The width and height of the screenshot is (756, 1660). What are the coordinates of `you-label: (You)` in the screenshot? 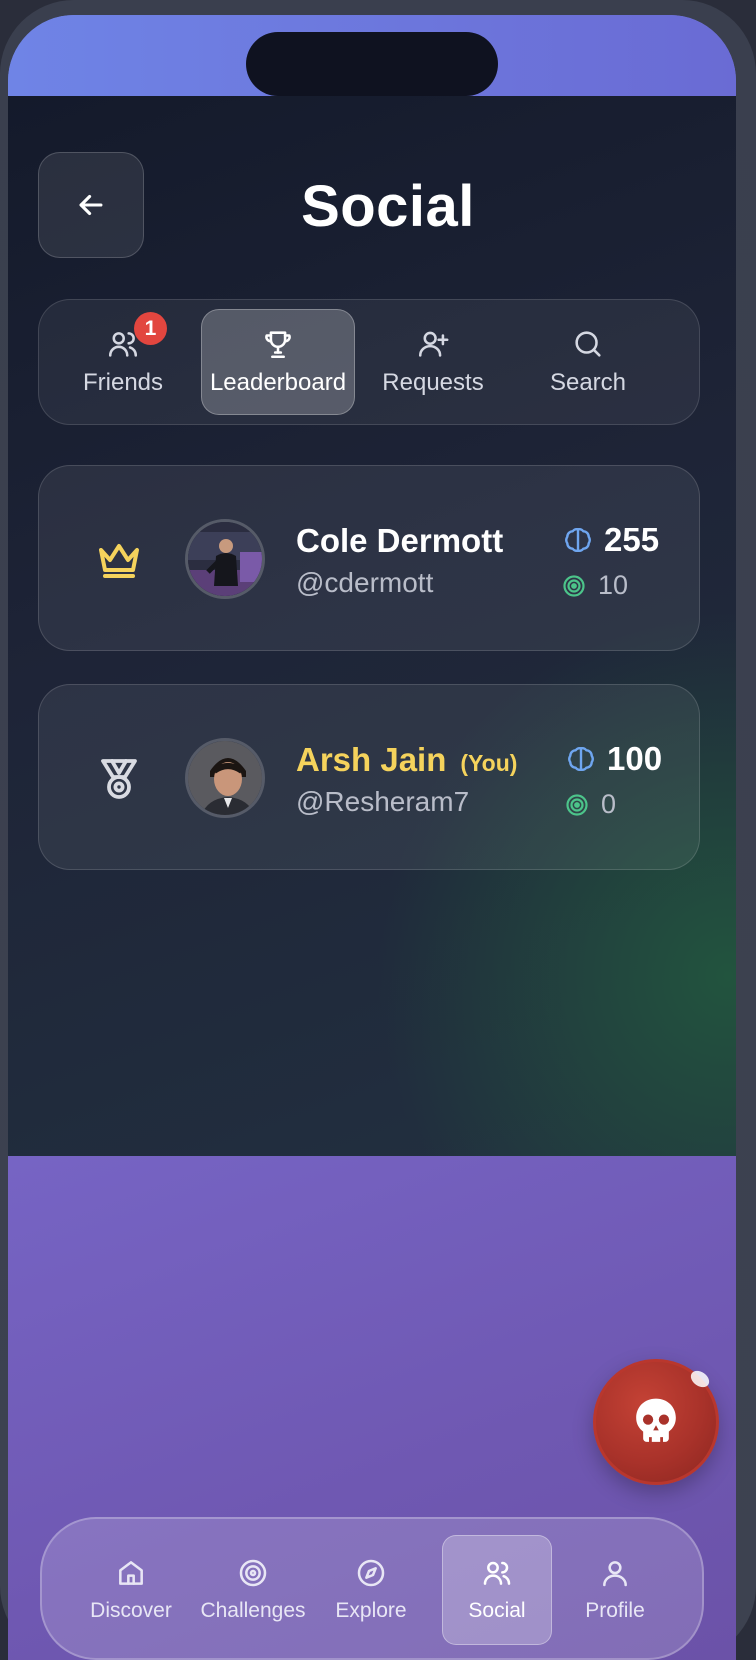 It's located at (489, 763).